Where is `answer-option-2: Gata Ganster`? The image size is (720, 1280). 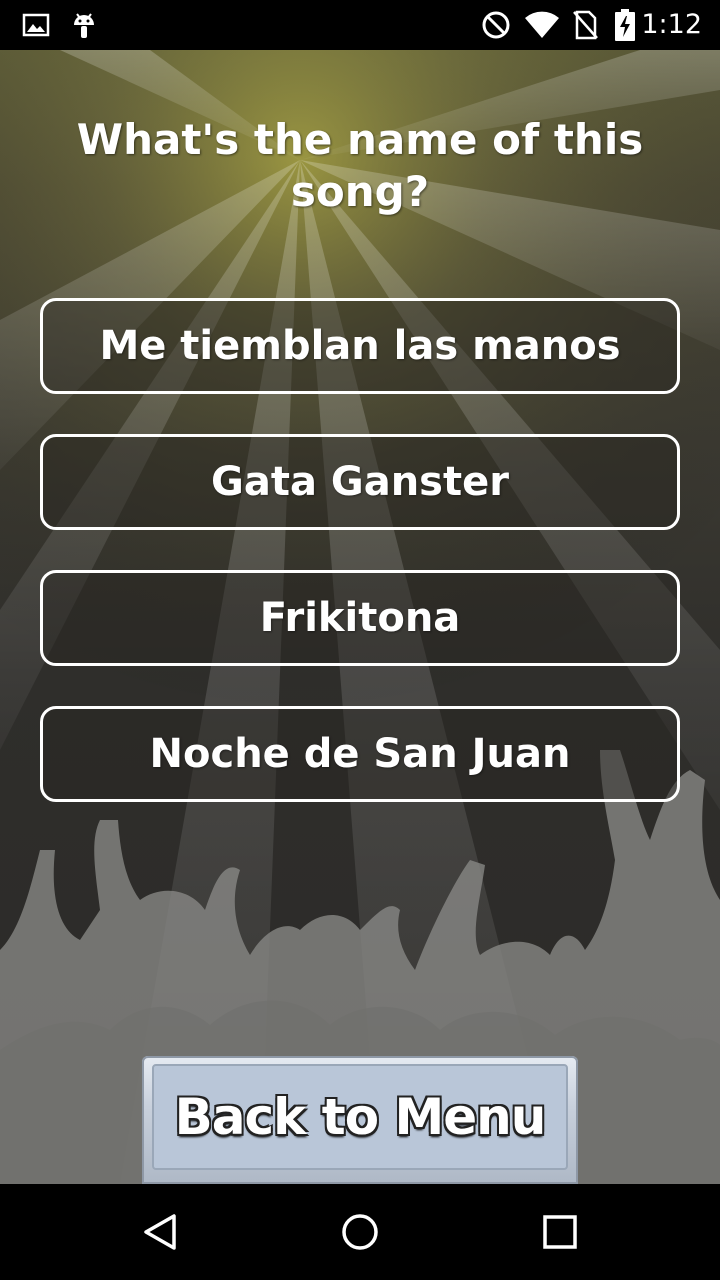
answer-option-2: Gata Ganster is located at coordinates (360, 482).